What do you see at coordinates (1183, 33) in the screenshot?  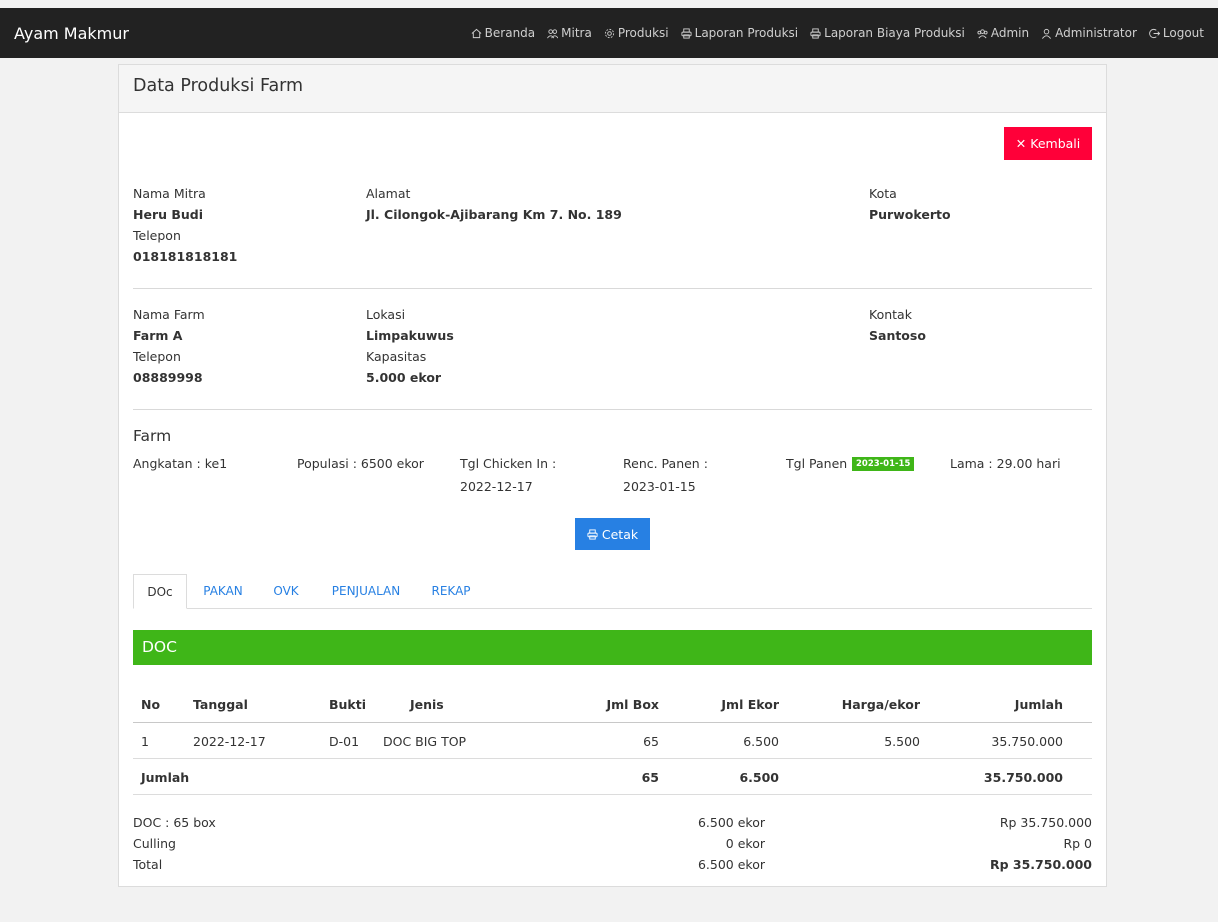 I see `nav-label: Logout` at bounding box center [1183, 33].